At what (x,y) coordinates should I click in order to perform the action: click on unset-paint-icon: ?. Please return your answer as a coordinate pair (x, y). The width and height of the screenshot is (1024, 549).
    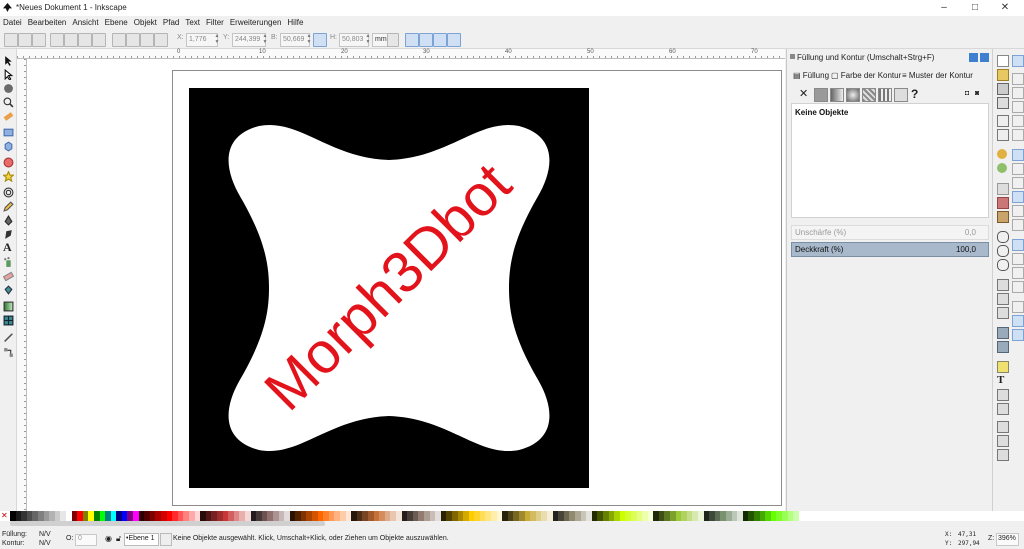
    Looking at the image, I should click on (914, 94).